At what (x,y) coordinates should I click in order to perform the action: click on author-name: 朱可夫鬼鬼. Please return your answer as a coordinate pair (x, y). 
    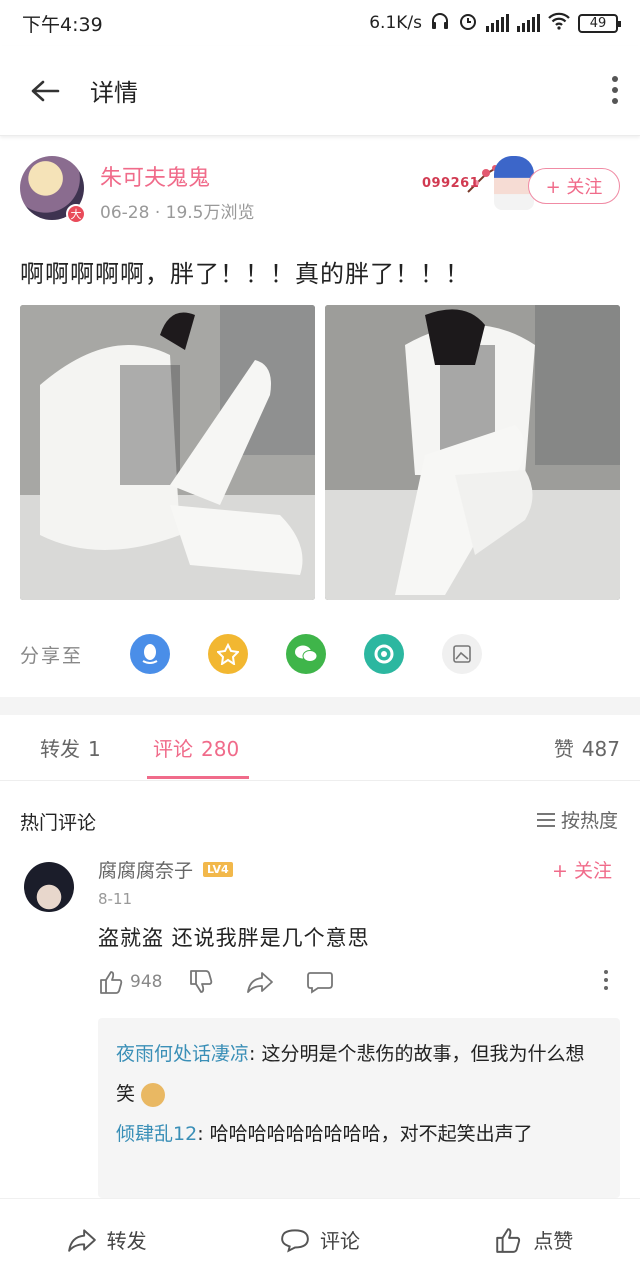
    Looking at the image, I should click on (155, 176).